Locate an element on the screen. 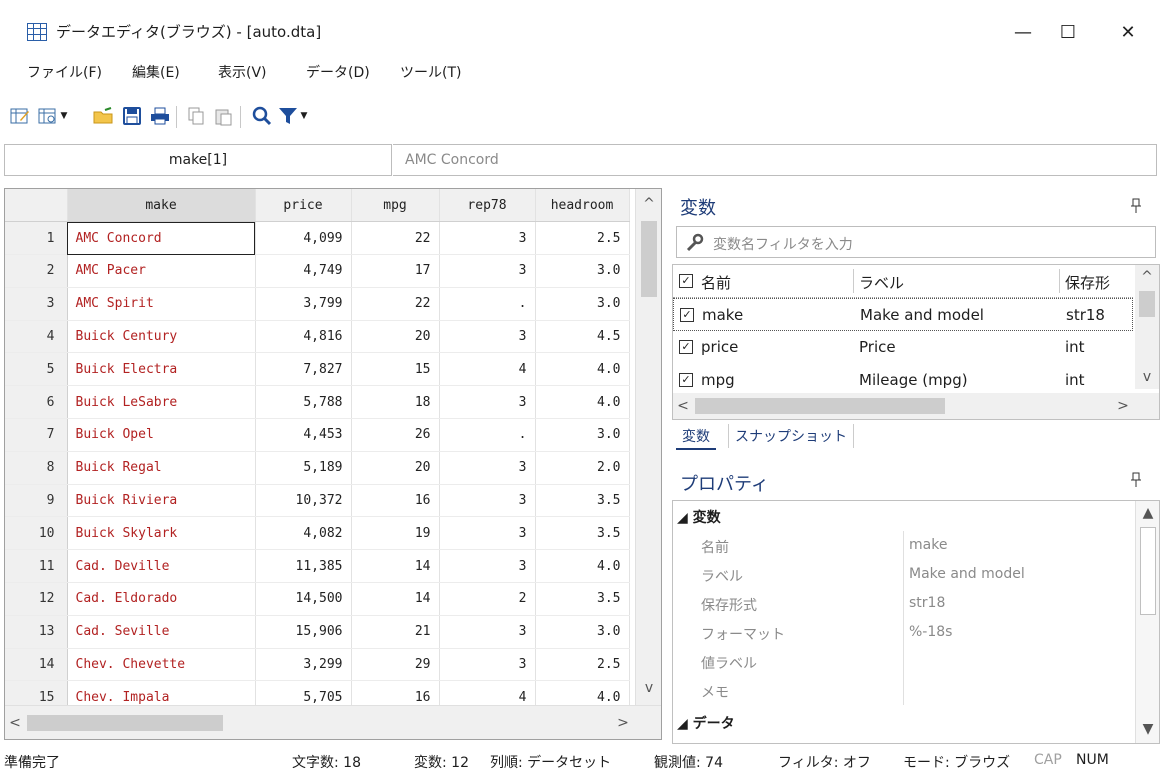 Image resolution: width=1161 pixels, height=775 pixels. table-row: 12 Cad. Eldorado 14,500 14 2 3.5 is located at coordinates (317, 599).